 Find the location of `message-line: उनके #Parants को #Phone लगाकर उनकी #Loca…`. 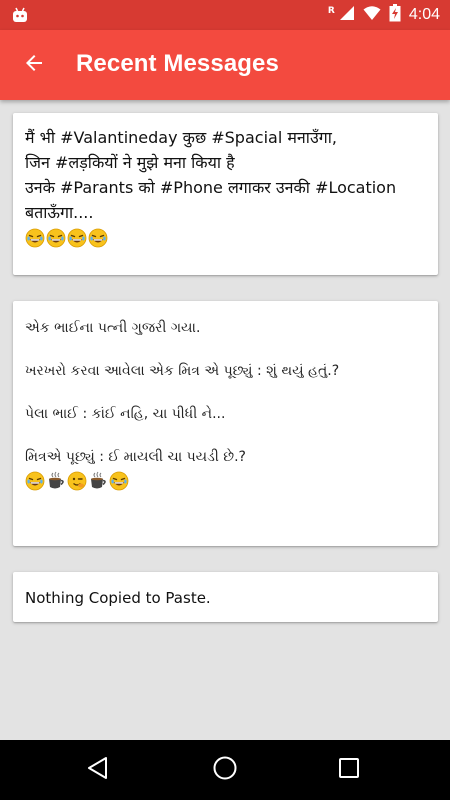

message-line: उनके #Parants को #Phone लगाकर उनकी #Loca… is located at coordinates (211, 187).